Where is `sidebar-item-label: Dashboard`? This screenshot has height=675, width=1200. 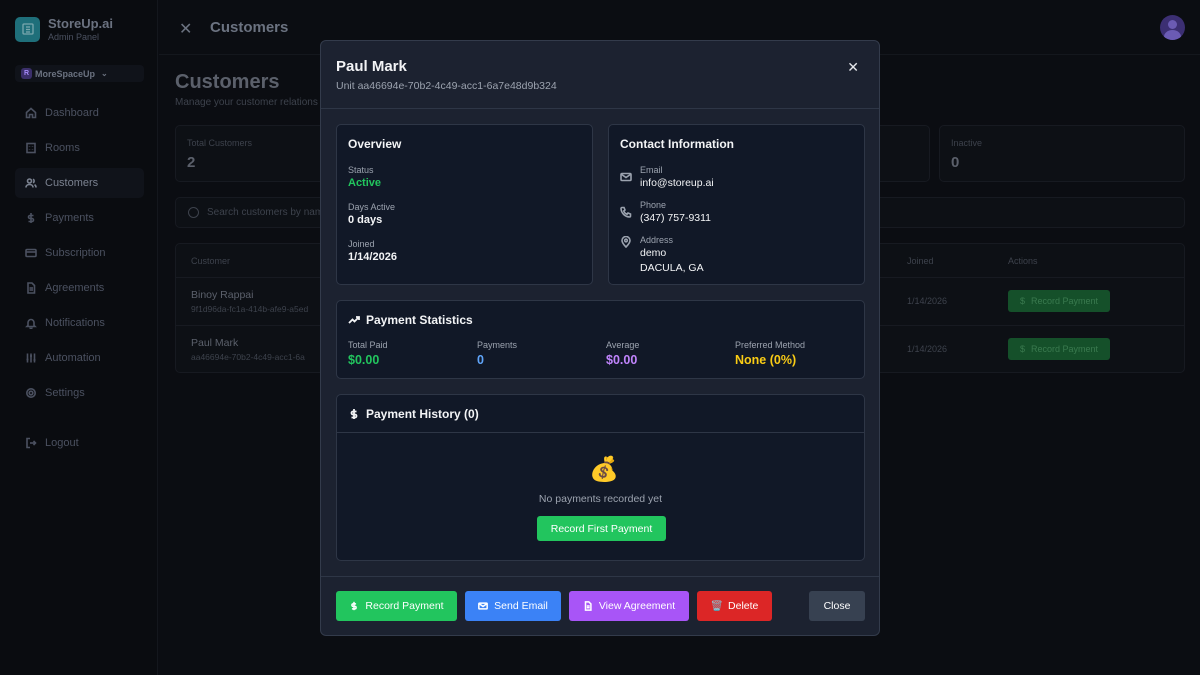
sidebar-item-label: Dashboard is located at coordinates (72, 113).